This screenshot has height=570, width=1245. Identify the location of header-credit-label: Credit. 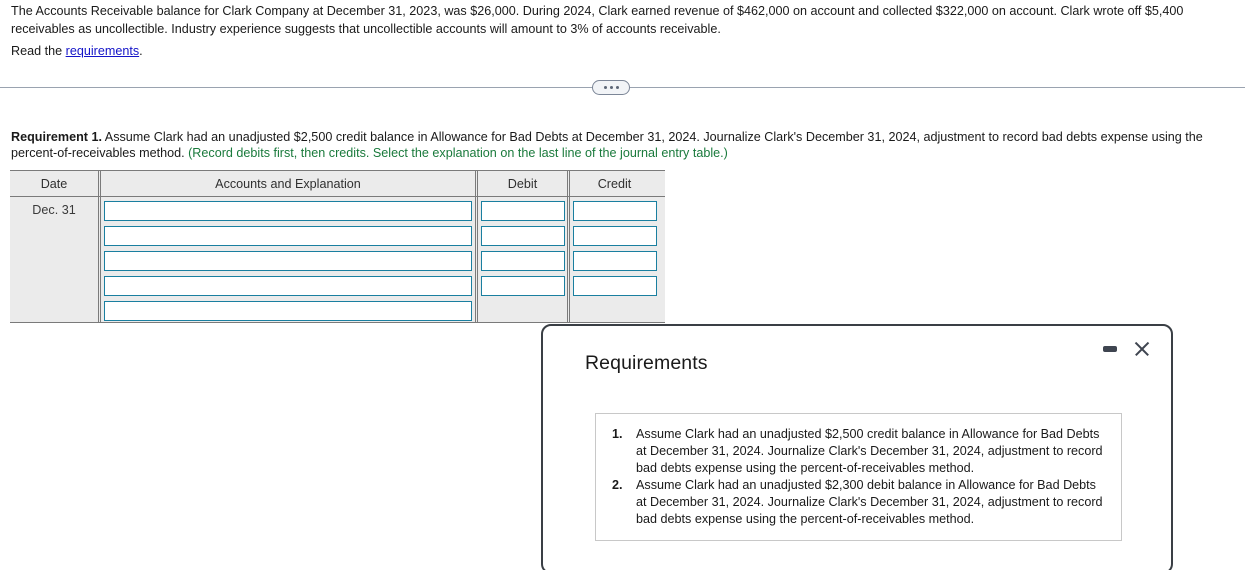
(614, 183).